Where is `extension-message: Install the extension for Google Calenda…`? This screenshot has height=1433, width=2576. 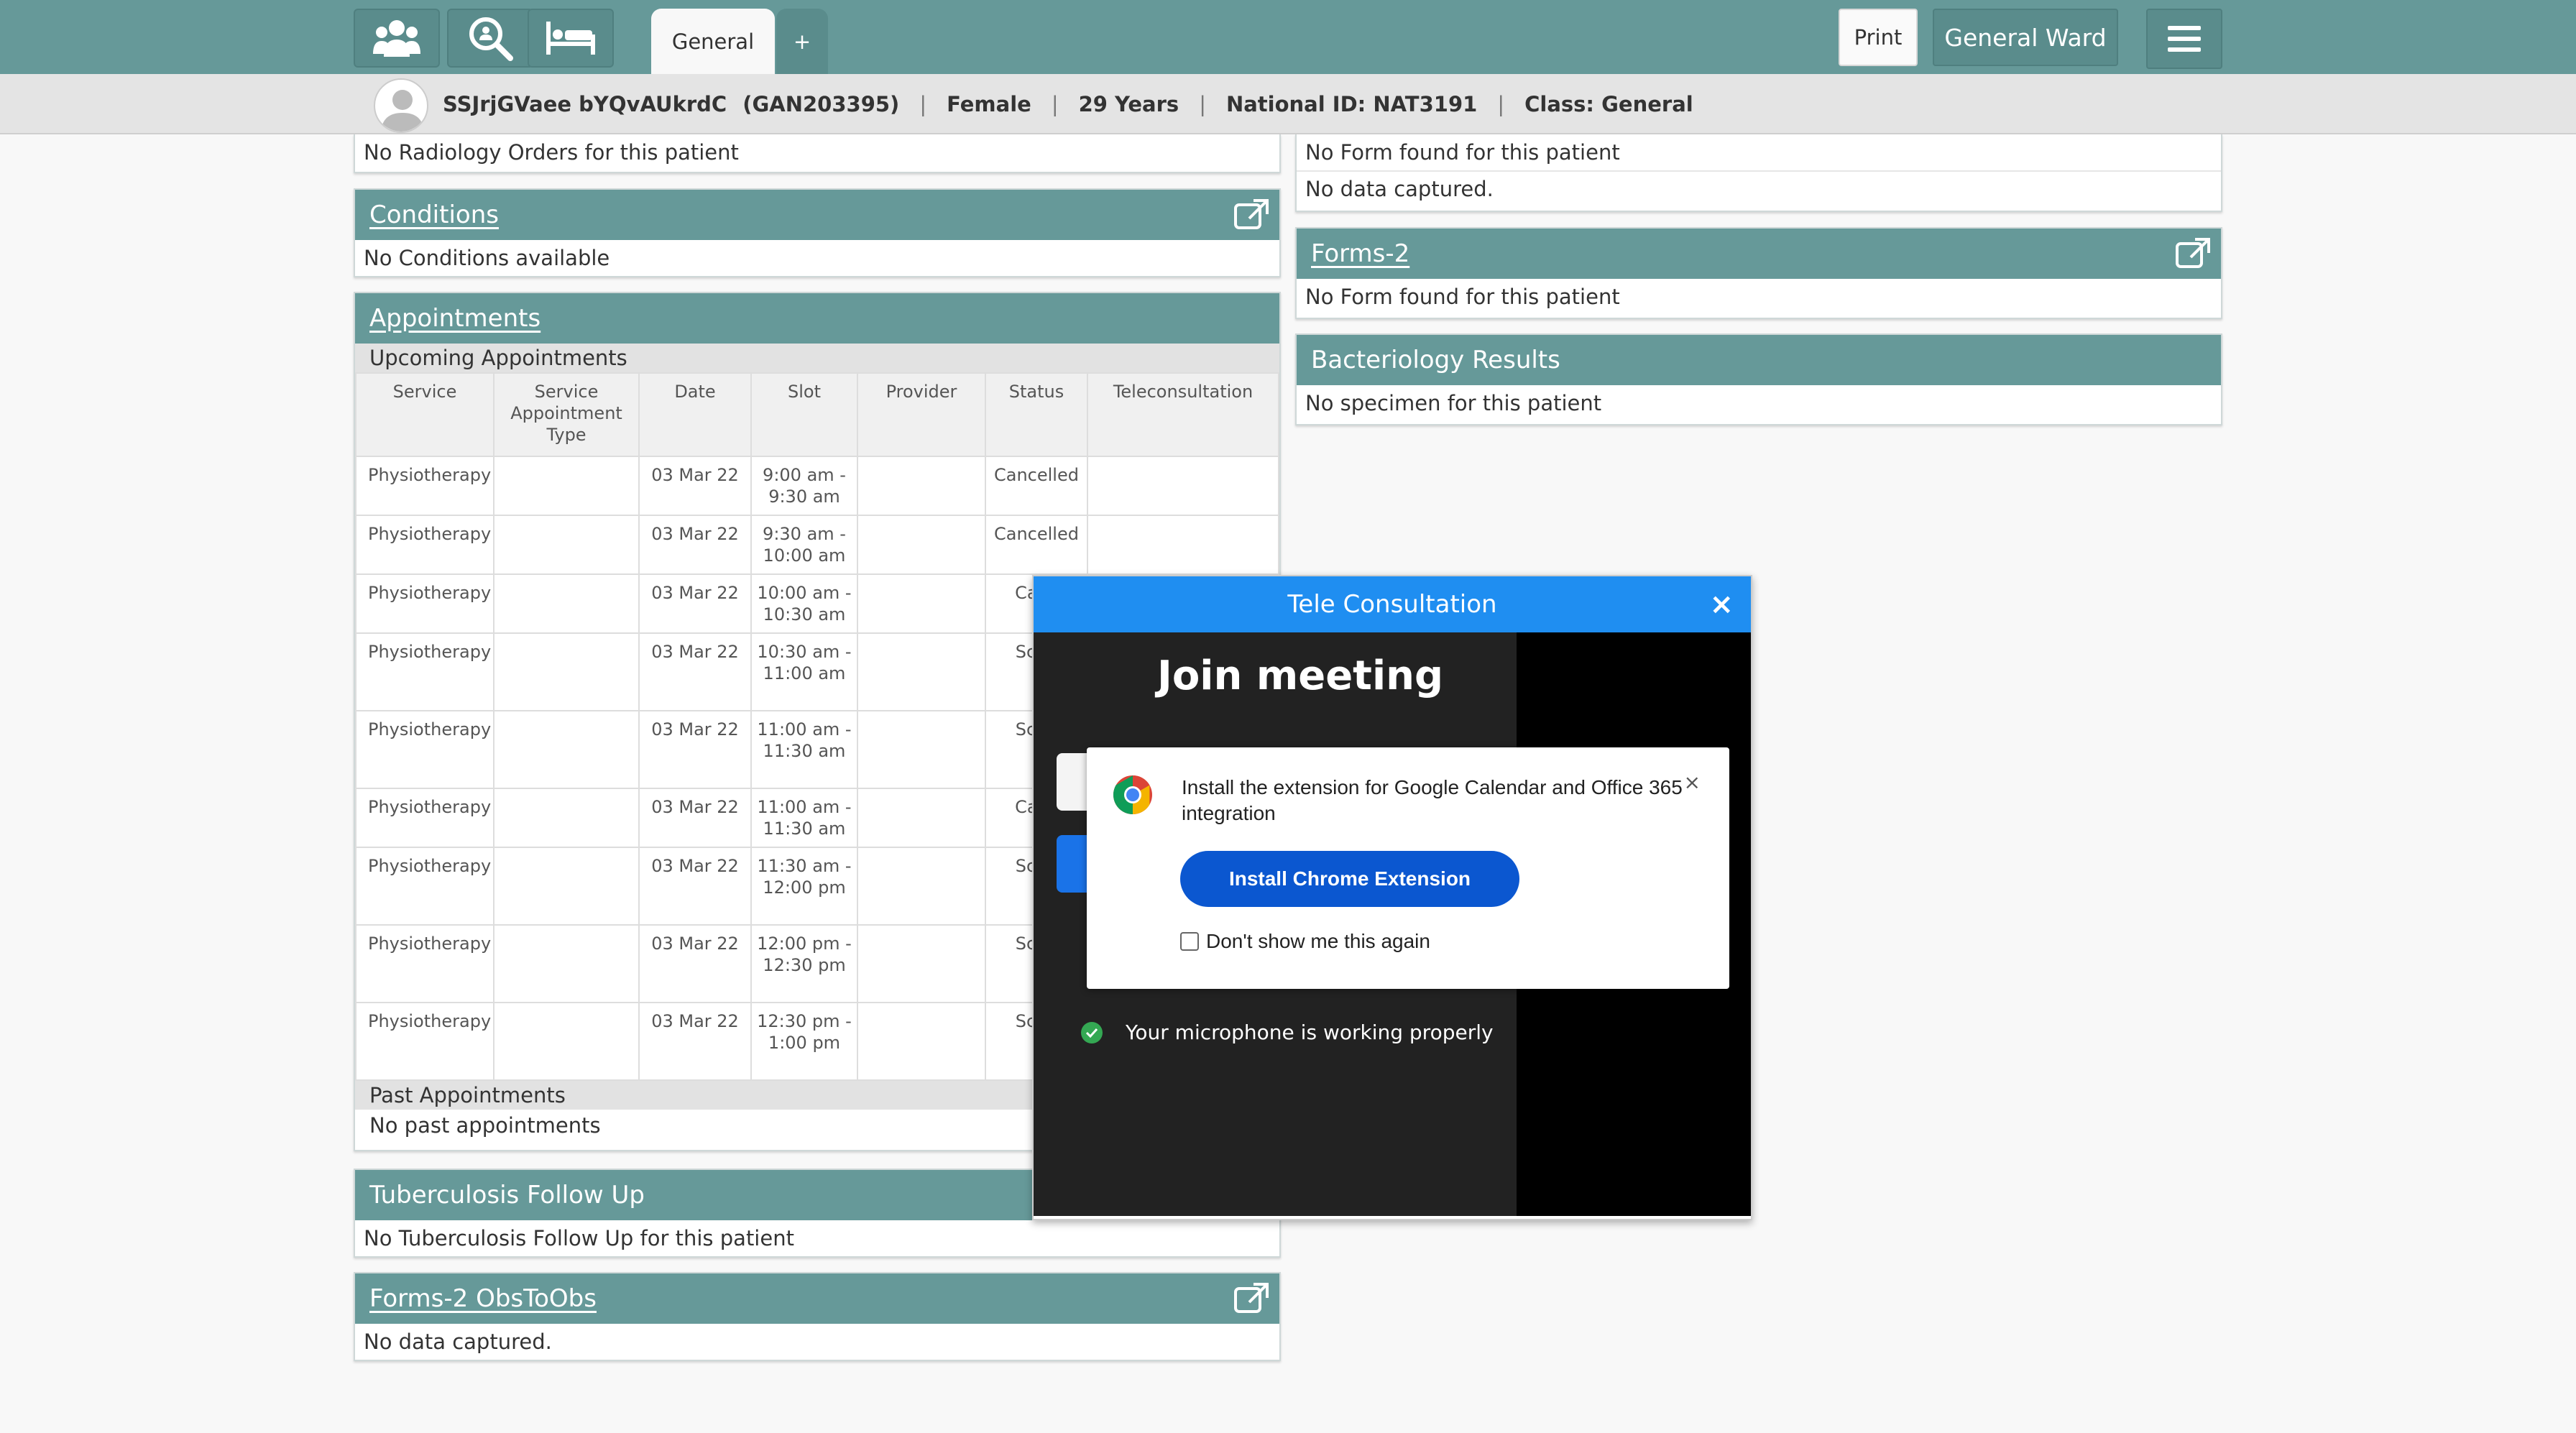
extension-message: Install the extension for Google Calenda… is located at coordinates (1432, 800).